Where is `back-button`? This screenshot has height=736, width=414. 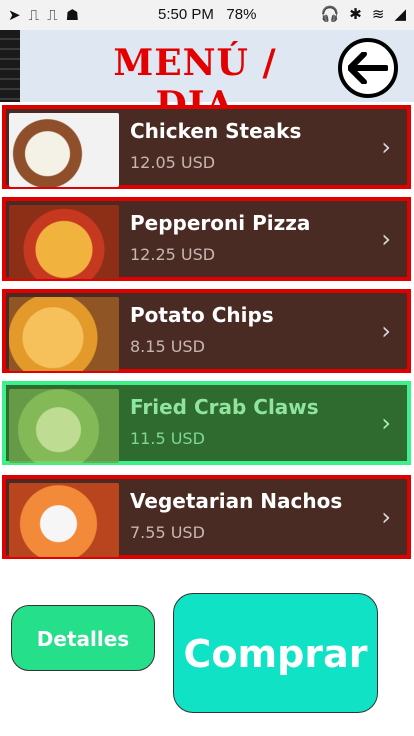 back-button is located at coordinates (368, 68).